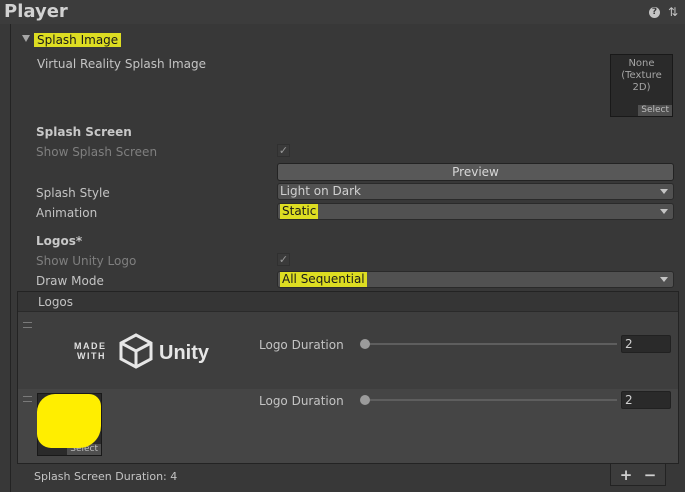 This screenshot has width=685, height=492. I want to click on vr-splash-texture-slot: None (Texture 2D) Select, so click(641, 85).